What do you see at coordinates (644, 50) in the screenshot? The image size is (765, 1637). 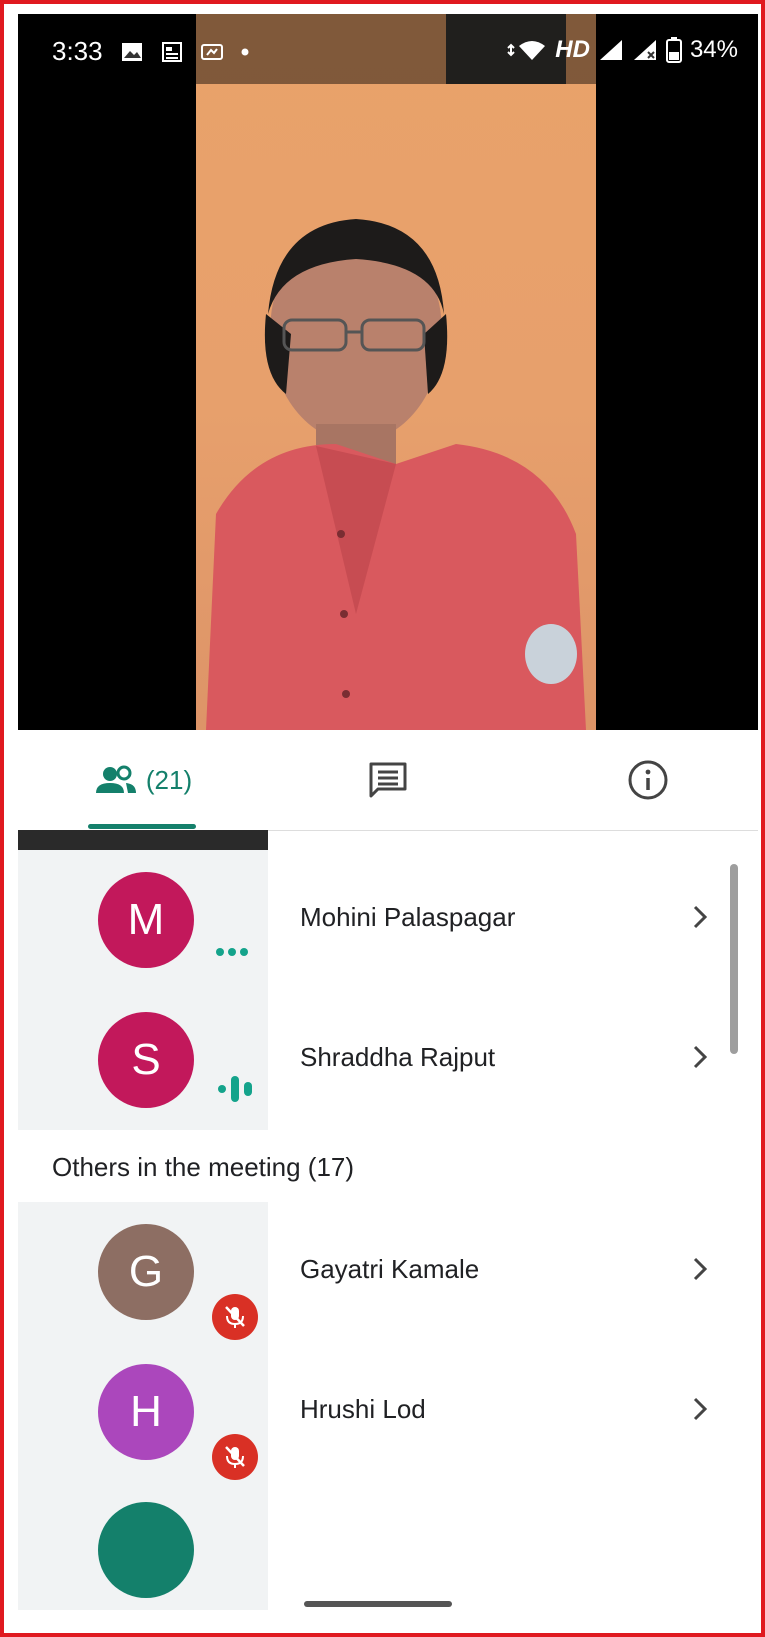 I see `signal-no-data-icon` at bounding box center [644, 50].